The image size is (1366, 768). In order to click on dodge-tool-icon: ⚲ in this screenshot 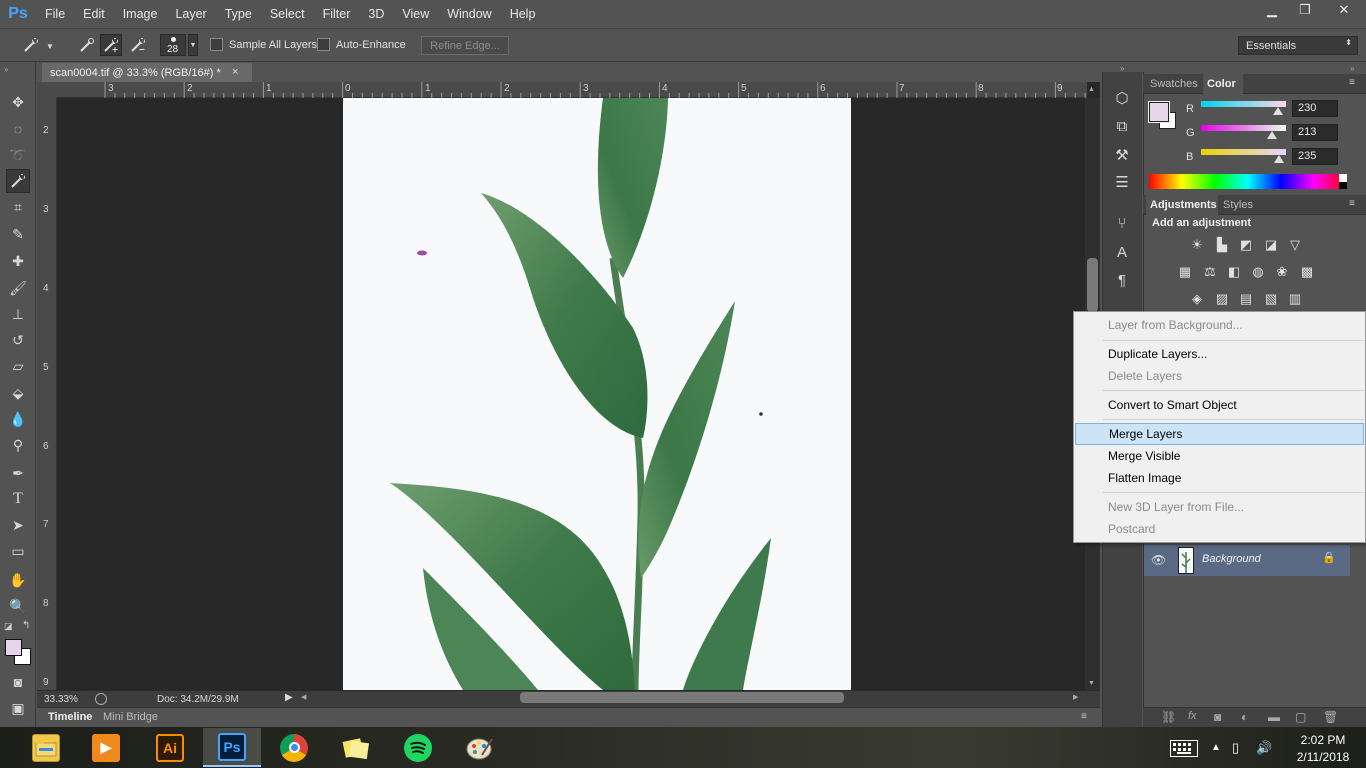, I will do `click(18, 445)`.